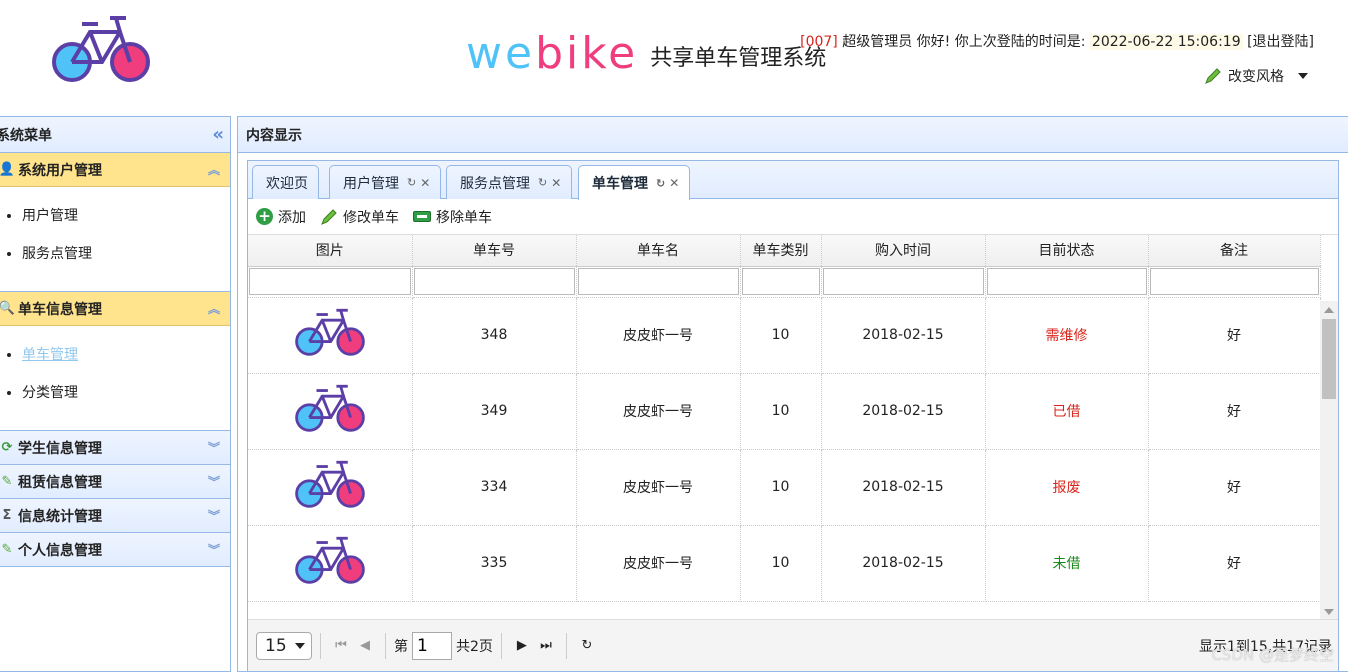  Describe the element at coordinates (126, 256) in the screenshot. I see `sidebar-item-service-point: 服务点管理` at that location.